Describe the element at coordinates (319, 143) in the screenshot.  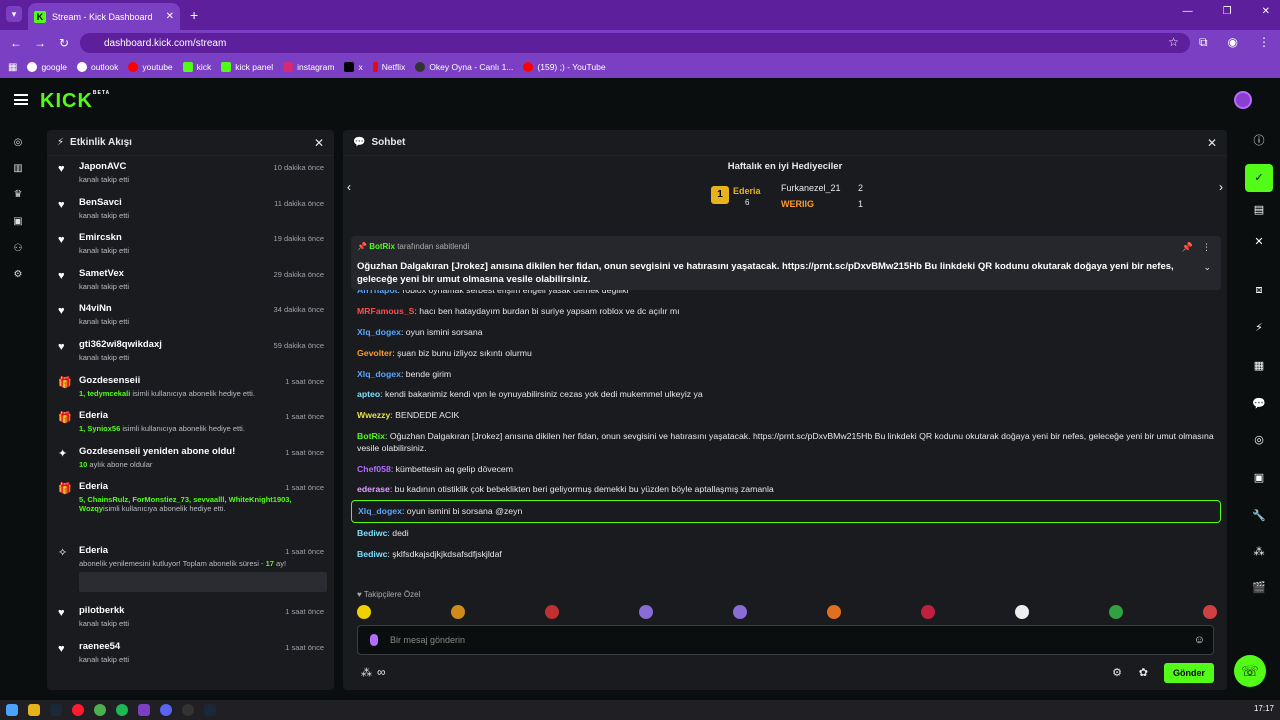
I see `close-activity-icon: ✕` at that location.